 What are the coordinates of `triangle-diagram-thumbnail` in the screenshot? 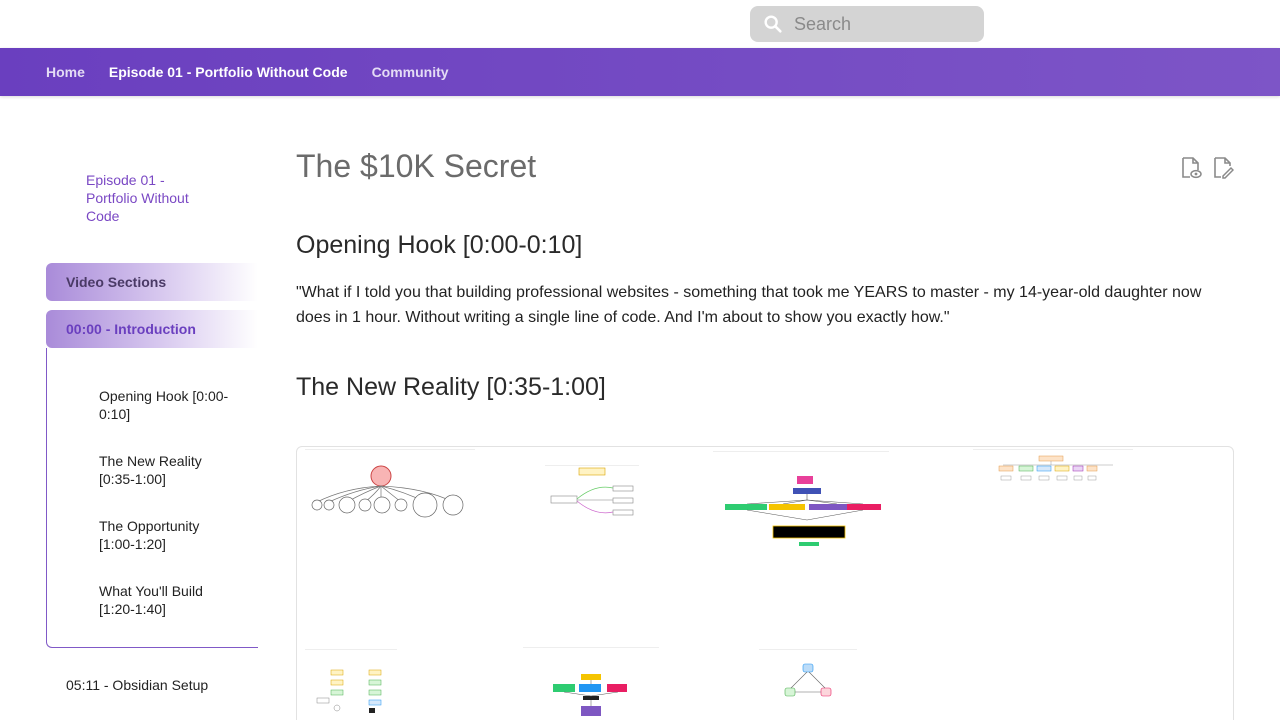 It's located at (808, 679).